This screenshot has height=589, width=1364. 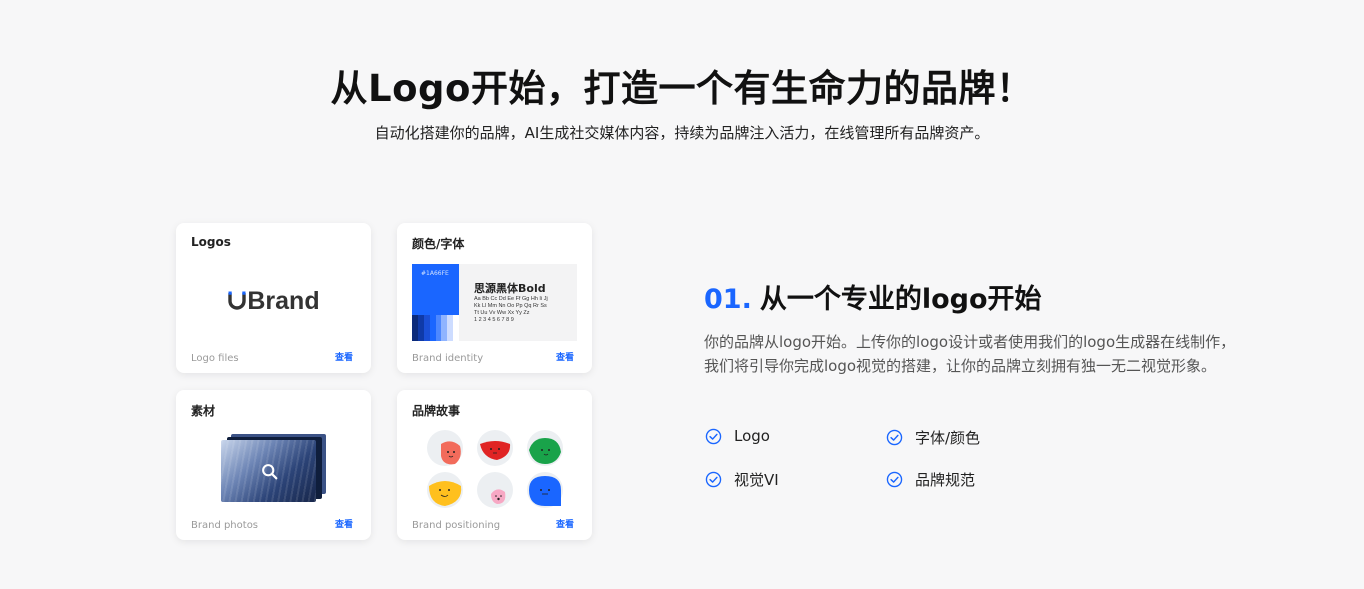 I want to click on check-item-logo: Logo, so click(x=737, y=436).